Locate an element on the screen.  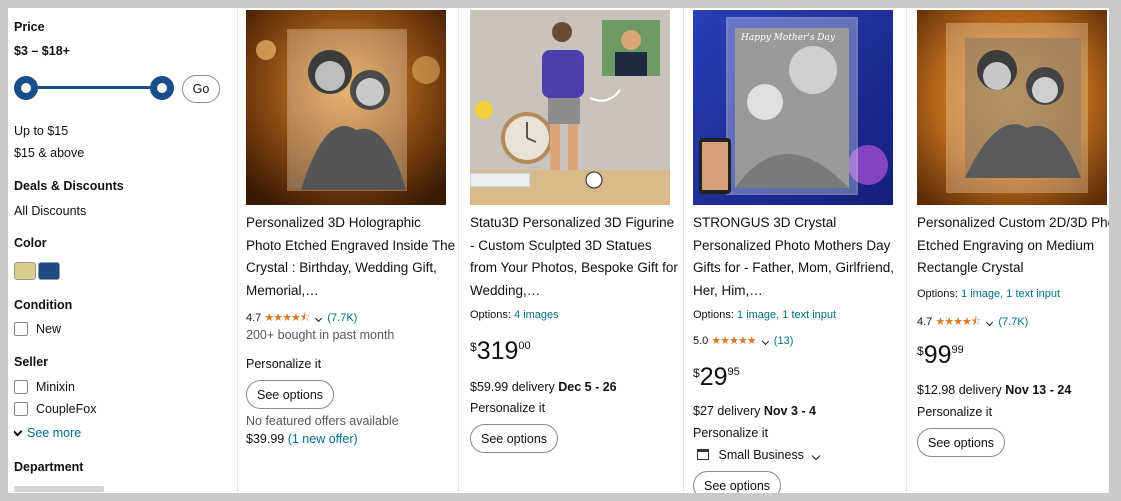
price-range-label: $3 – $18+ is located at coordinates (42, 51).